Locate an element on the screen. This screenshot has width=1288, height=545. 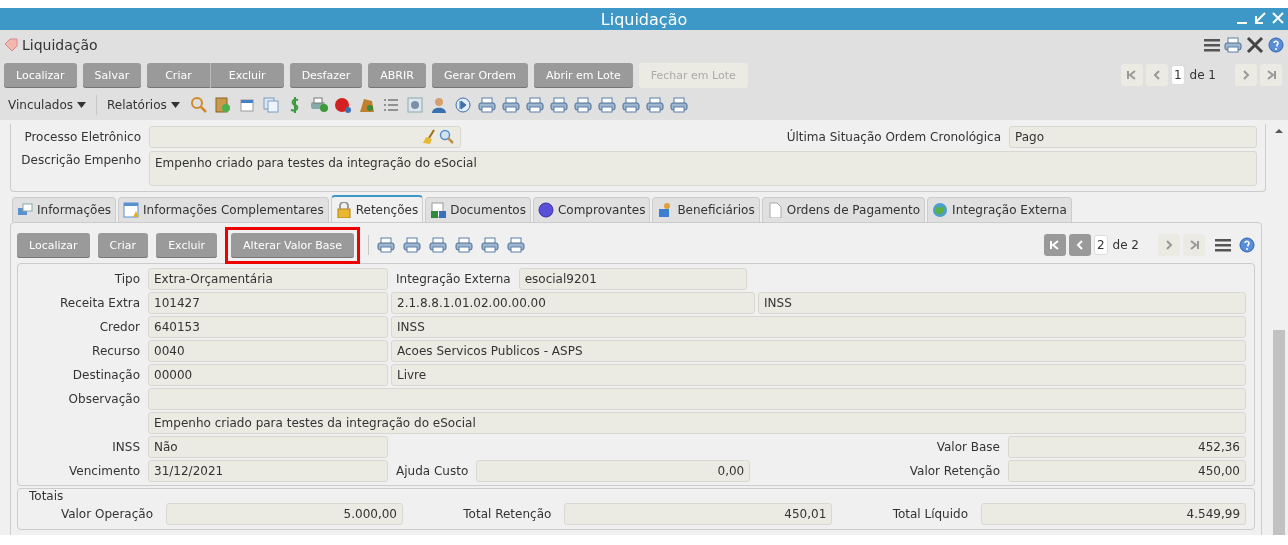
page-input: 1 is located at coordinates (1177, 75).